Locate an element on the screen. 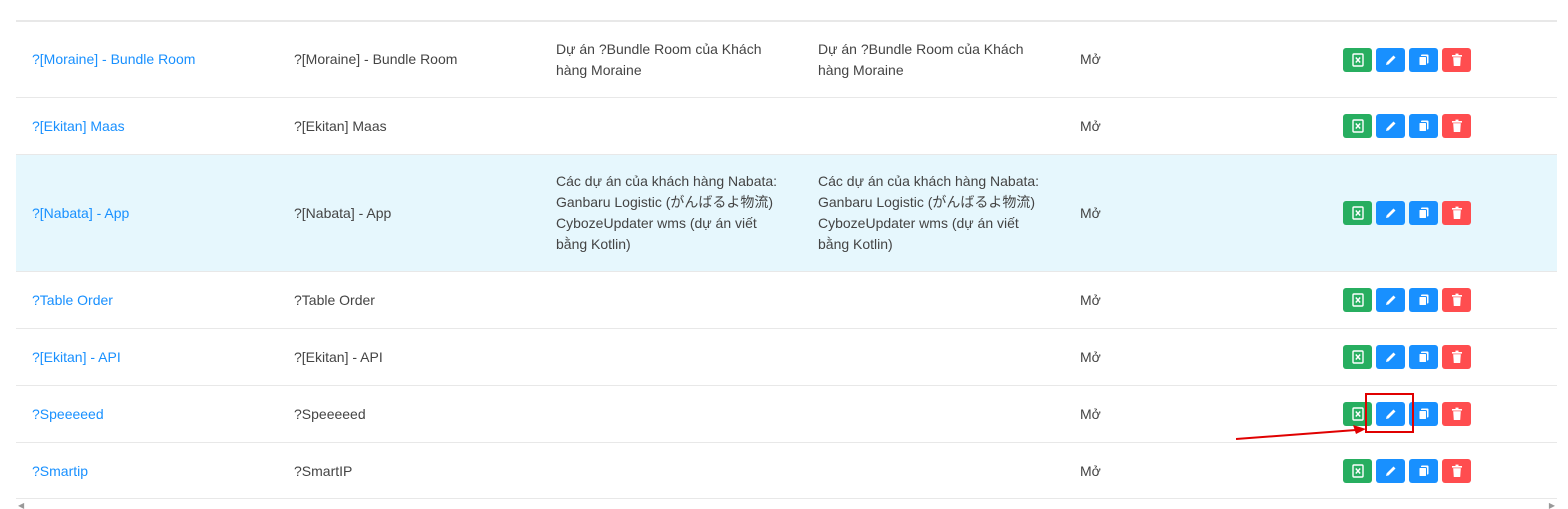 The width and height of the screenshot is (1568, 509). project-code: ?Speeeeed is located at coordinates (330, 413).